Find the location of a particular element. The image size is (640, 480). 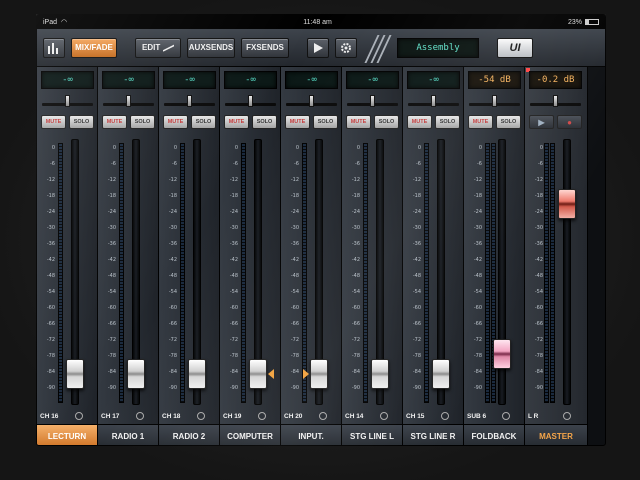

scene-name-display: Assembly is located at coordinates (438, 47).